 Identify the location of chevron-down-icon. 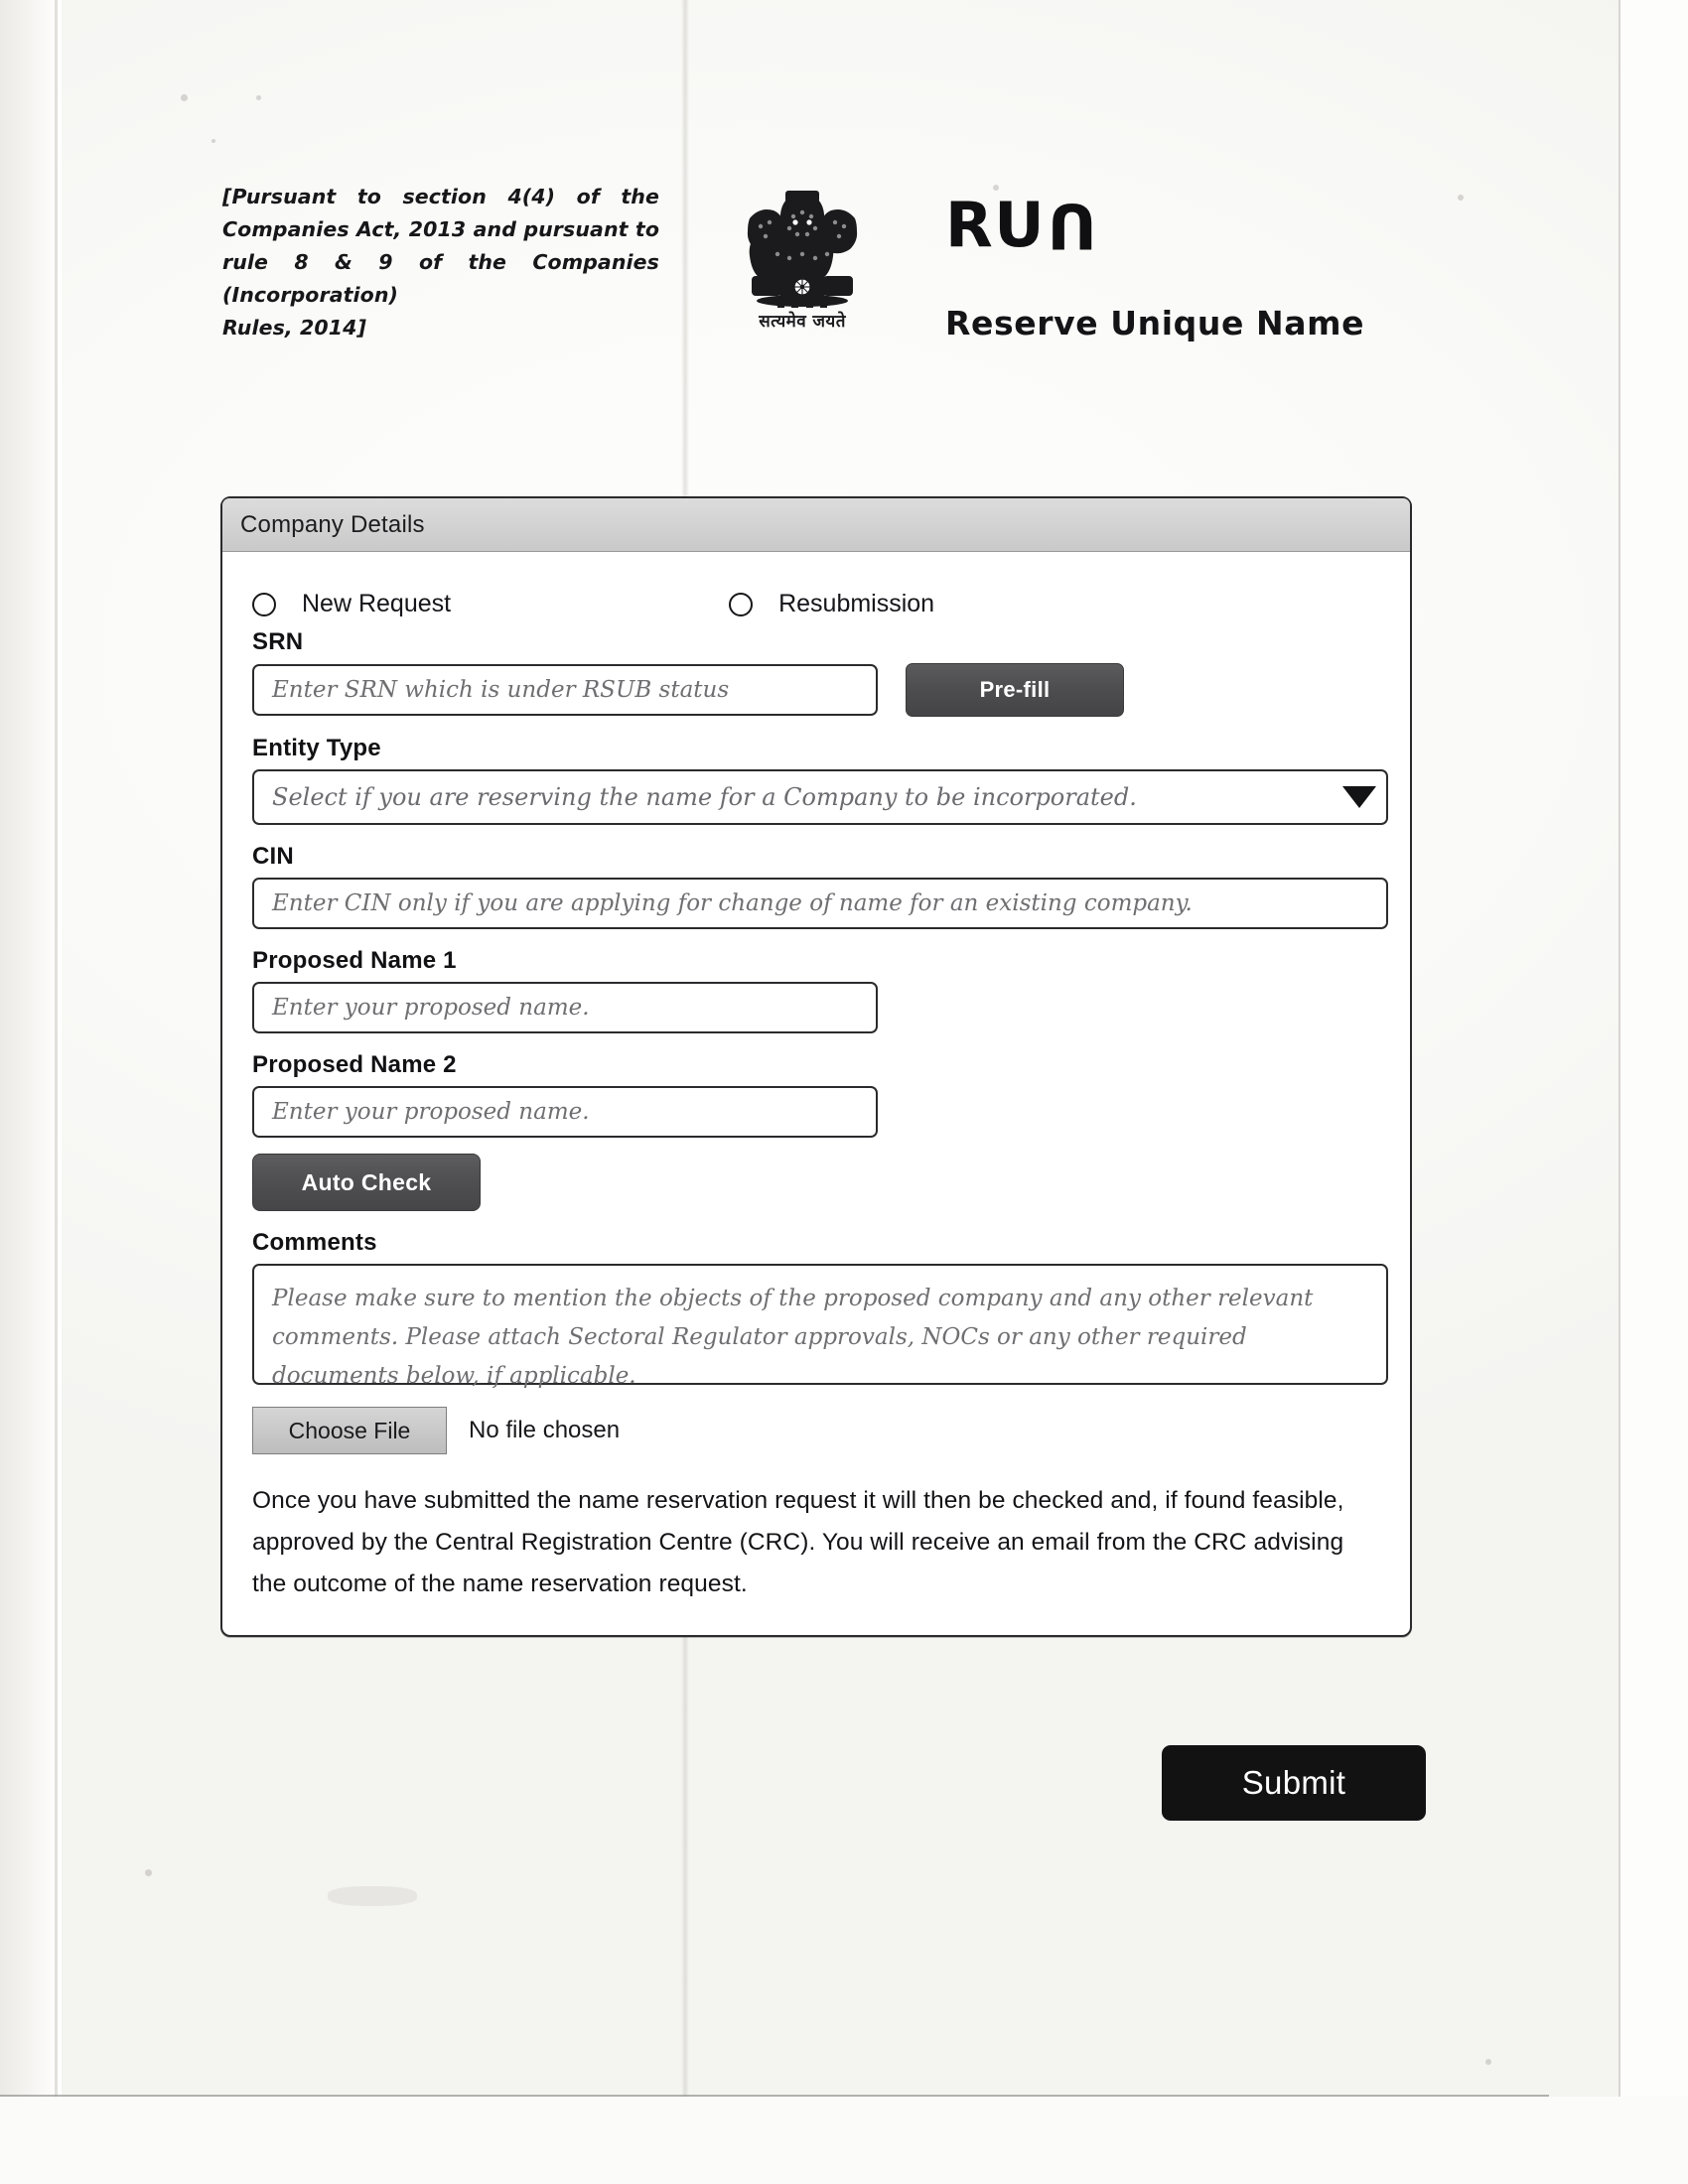
(1359, 797).